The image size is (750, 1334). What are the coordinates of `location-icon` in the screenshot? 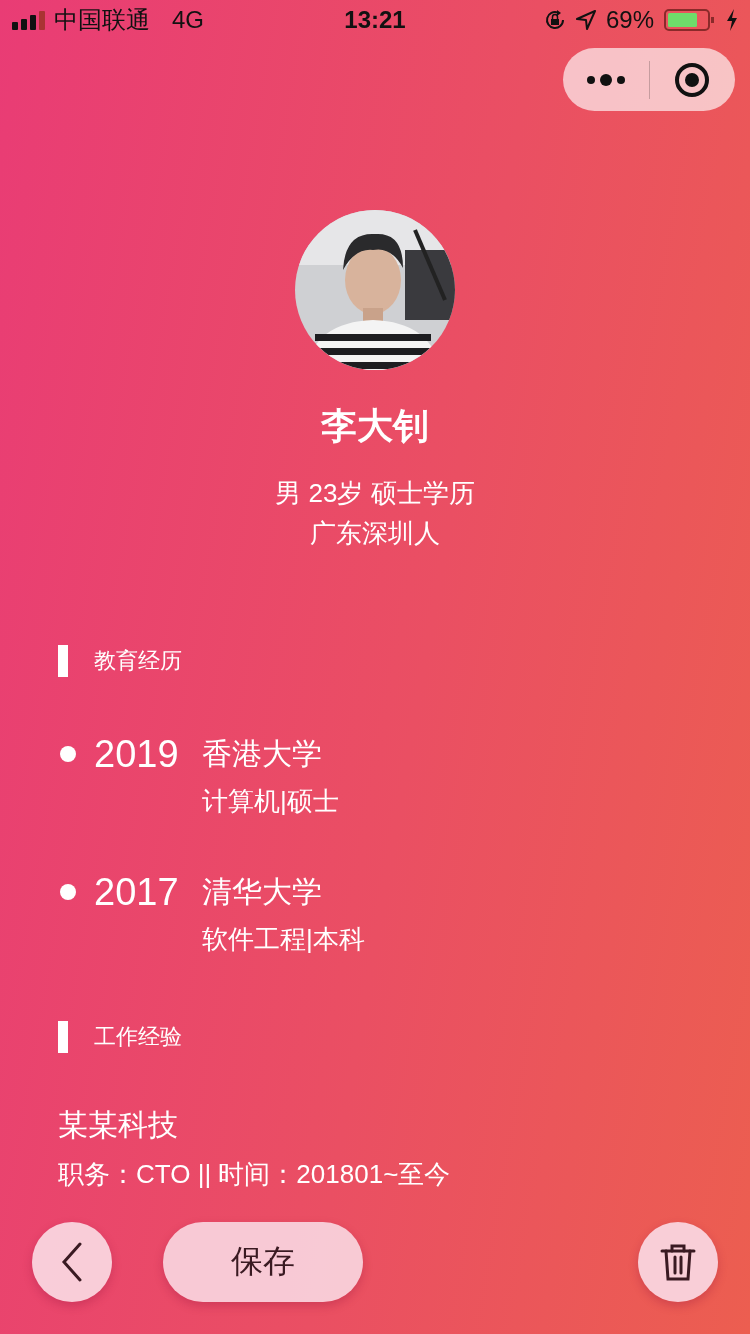 It's located at (585, 20).